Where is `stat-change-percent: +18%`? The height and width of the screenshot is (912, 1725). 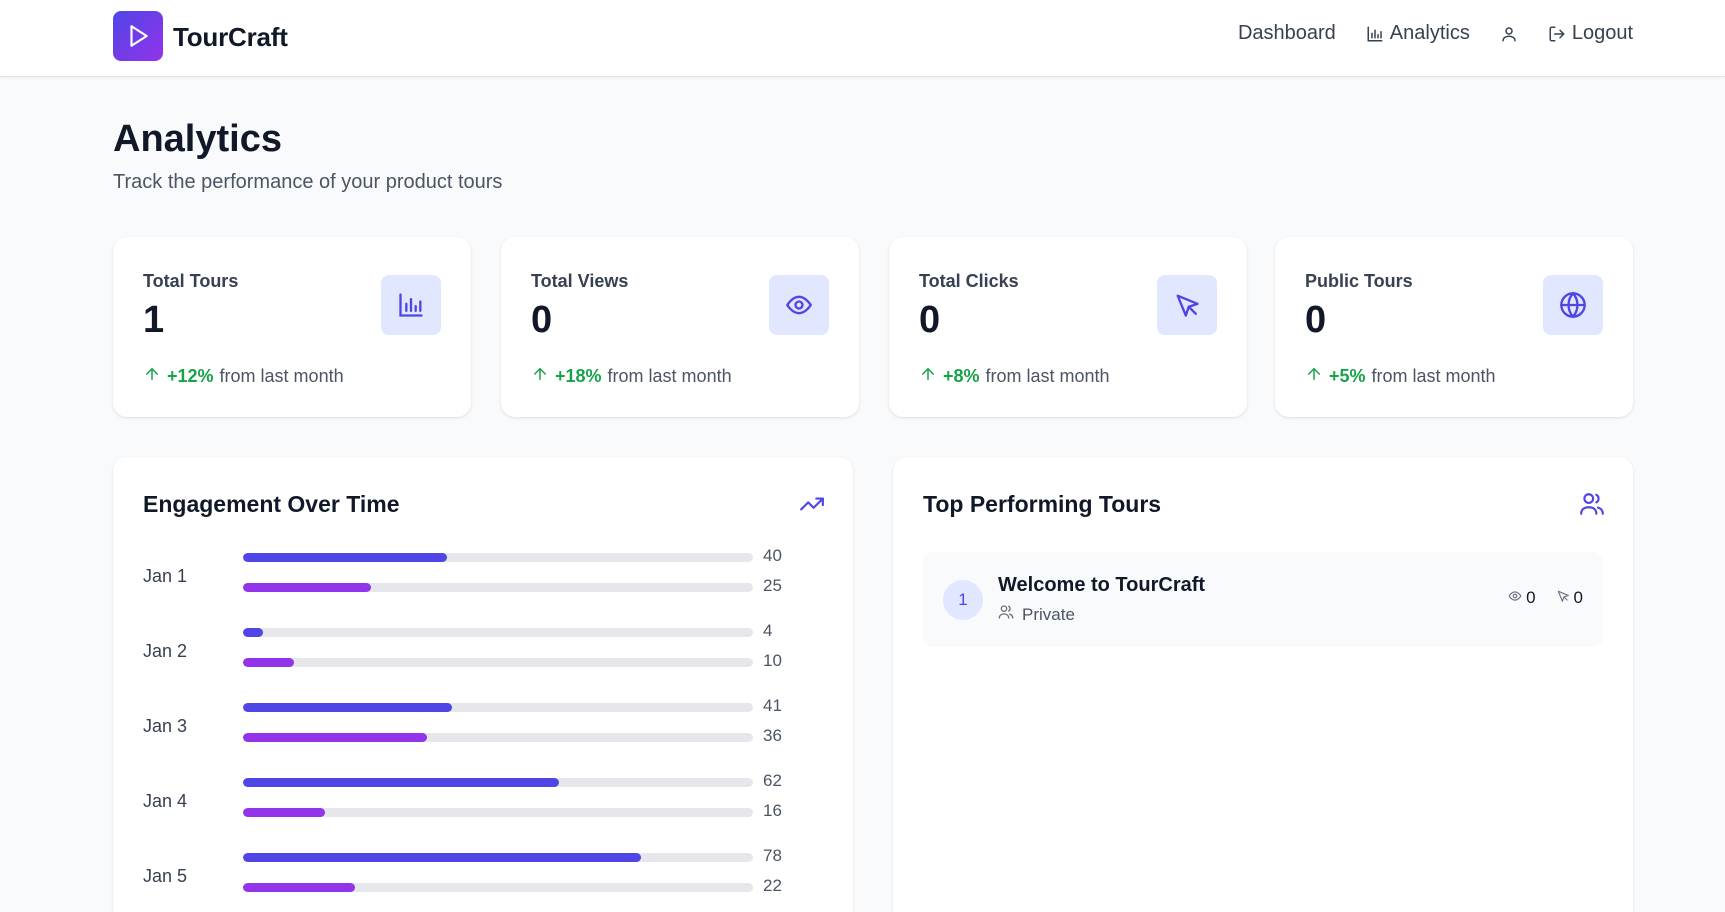
stat-change-percent: +18% is located at coordinates (578, 376).